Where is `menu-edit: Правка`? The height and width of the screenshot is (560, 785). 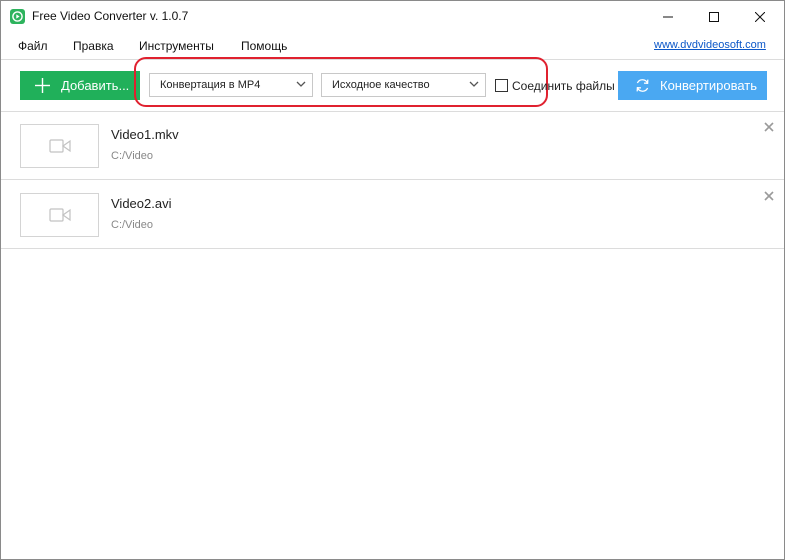
menu-edit: Правка is located at coordinates (93, 46).